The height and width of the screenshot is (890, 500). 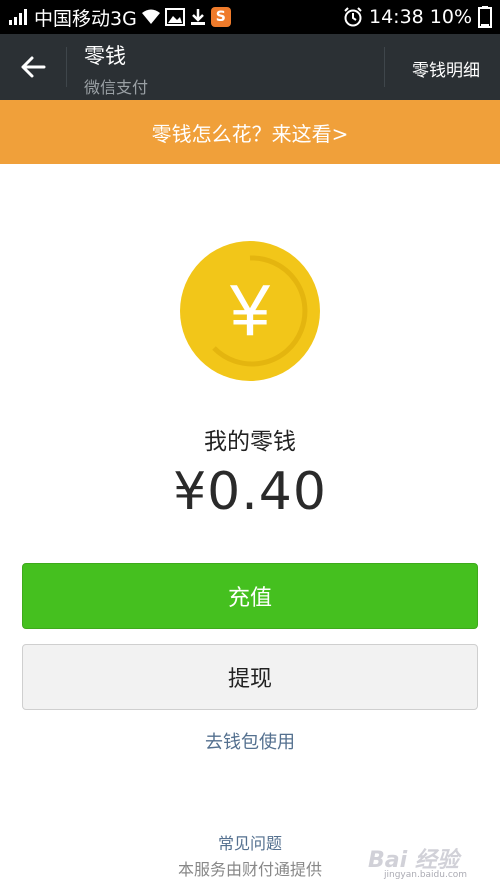 I want to click on yuan-glyph: ¥, so click(x=250, y=311).